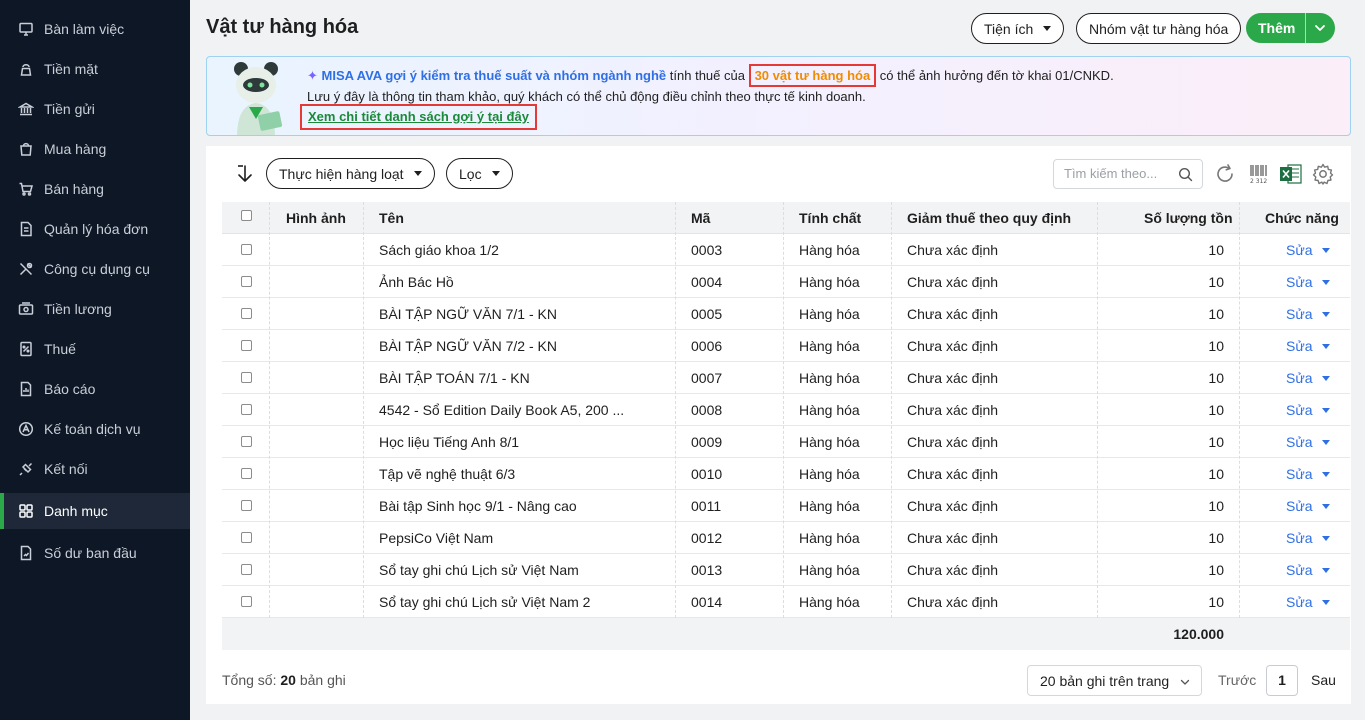 Image resolution: width=1365 pixels, height=720 pixels. What do you see at coordinates (1291, 174) in the screenshot?
I see `excel-export-icon` at bounding box center [1291, 174].